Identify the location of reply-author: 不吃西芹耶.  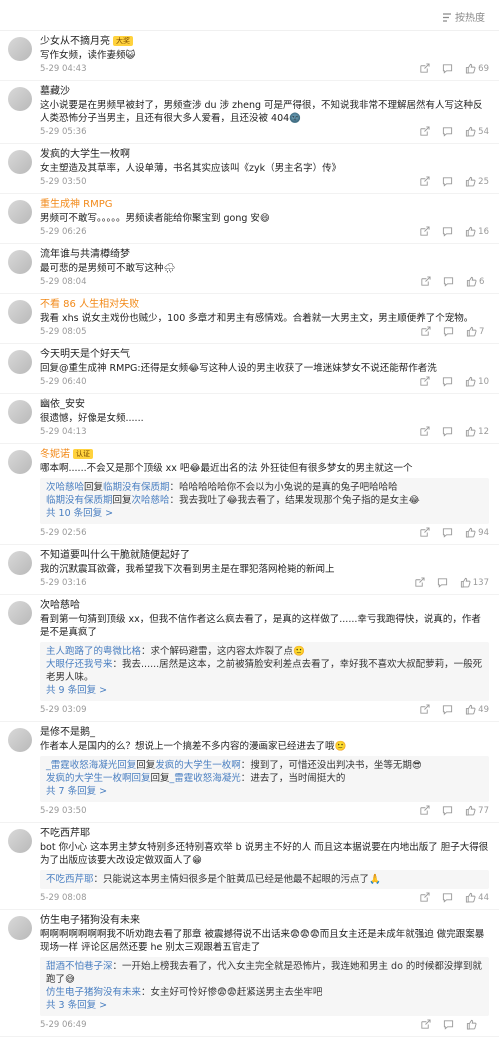
(70, 879).